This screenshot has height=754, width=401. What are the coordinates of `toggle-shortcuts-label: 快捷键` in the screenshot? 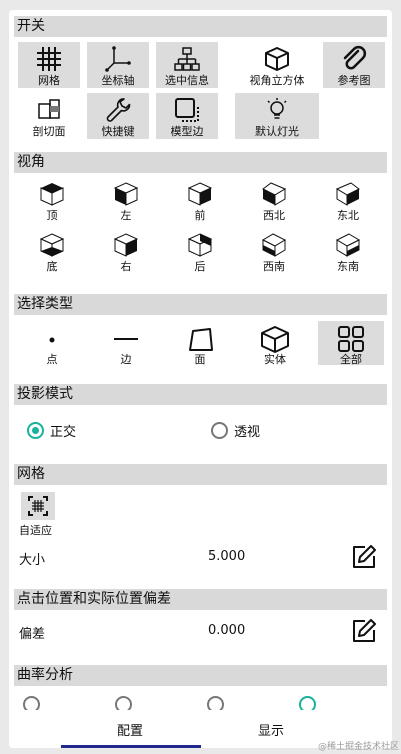 It's located at (118, 131).